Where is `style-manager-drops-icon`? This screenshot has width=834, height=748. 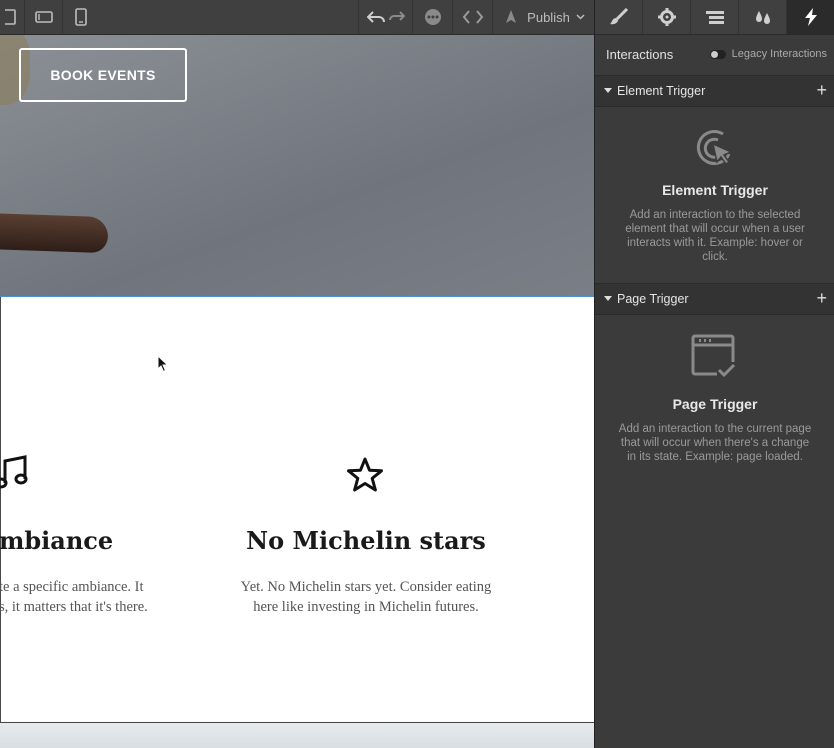
style-manager-drops-icon is located at coordinates (763, 17).